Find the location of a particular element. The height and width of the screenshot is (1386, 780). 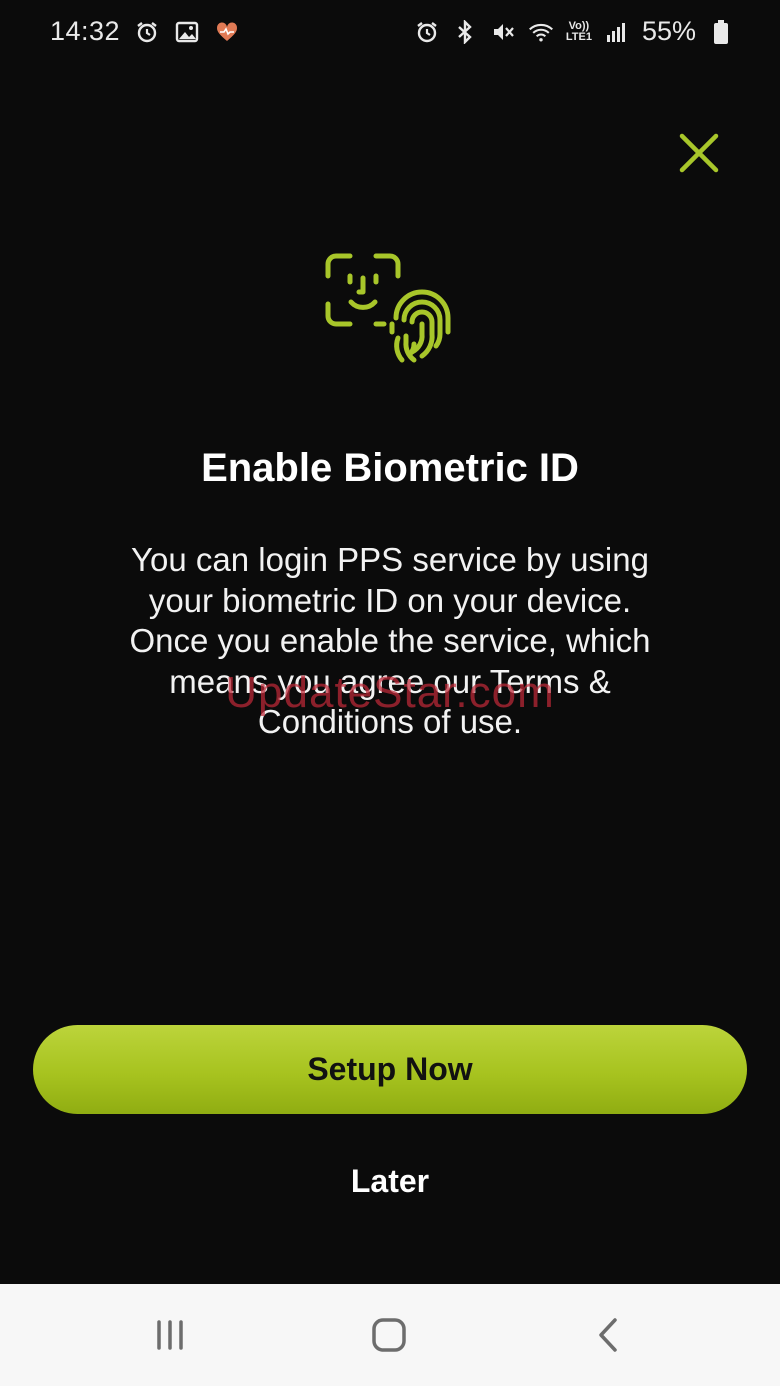

status-right: Vo)) LTE1 55% is located at coordinates (574, 31).